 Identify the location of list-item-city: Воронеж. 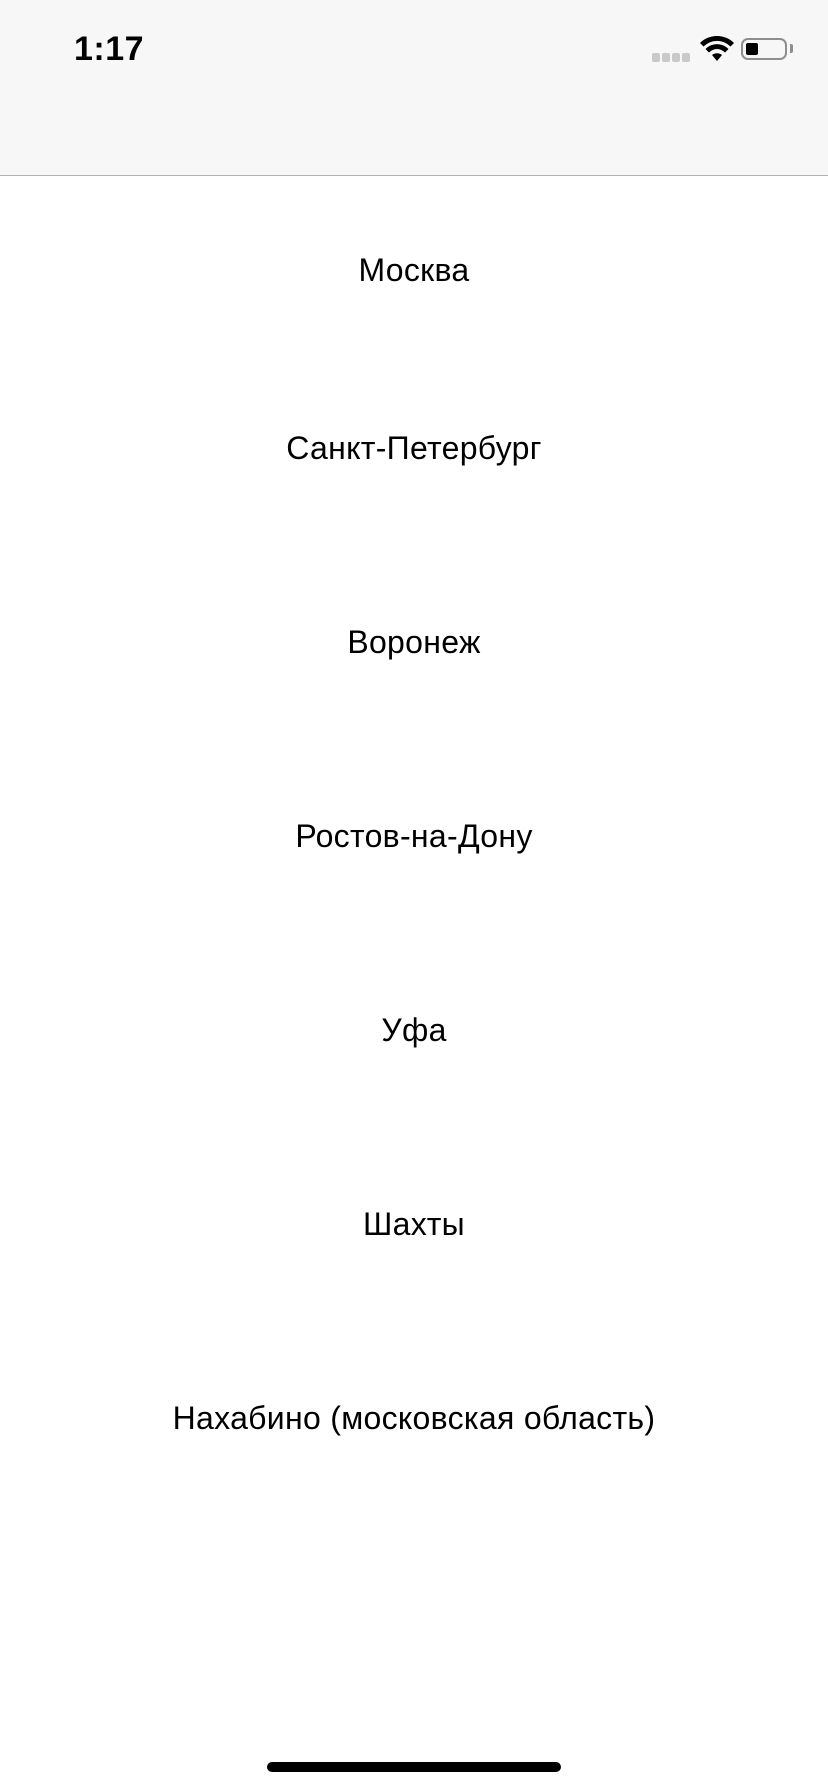
(414, 642).